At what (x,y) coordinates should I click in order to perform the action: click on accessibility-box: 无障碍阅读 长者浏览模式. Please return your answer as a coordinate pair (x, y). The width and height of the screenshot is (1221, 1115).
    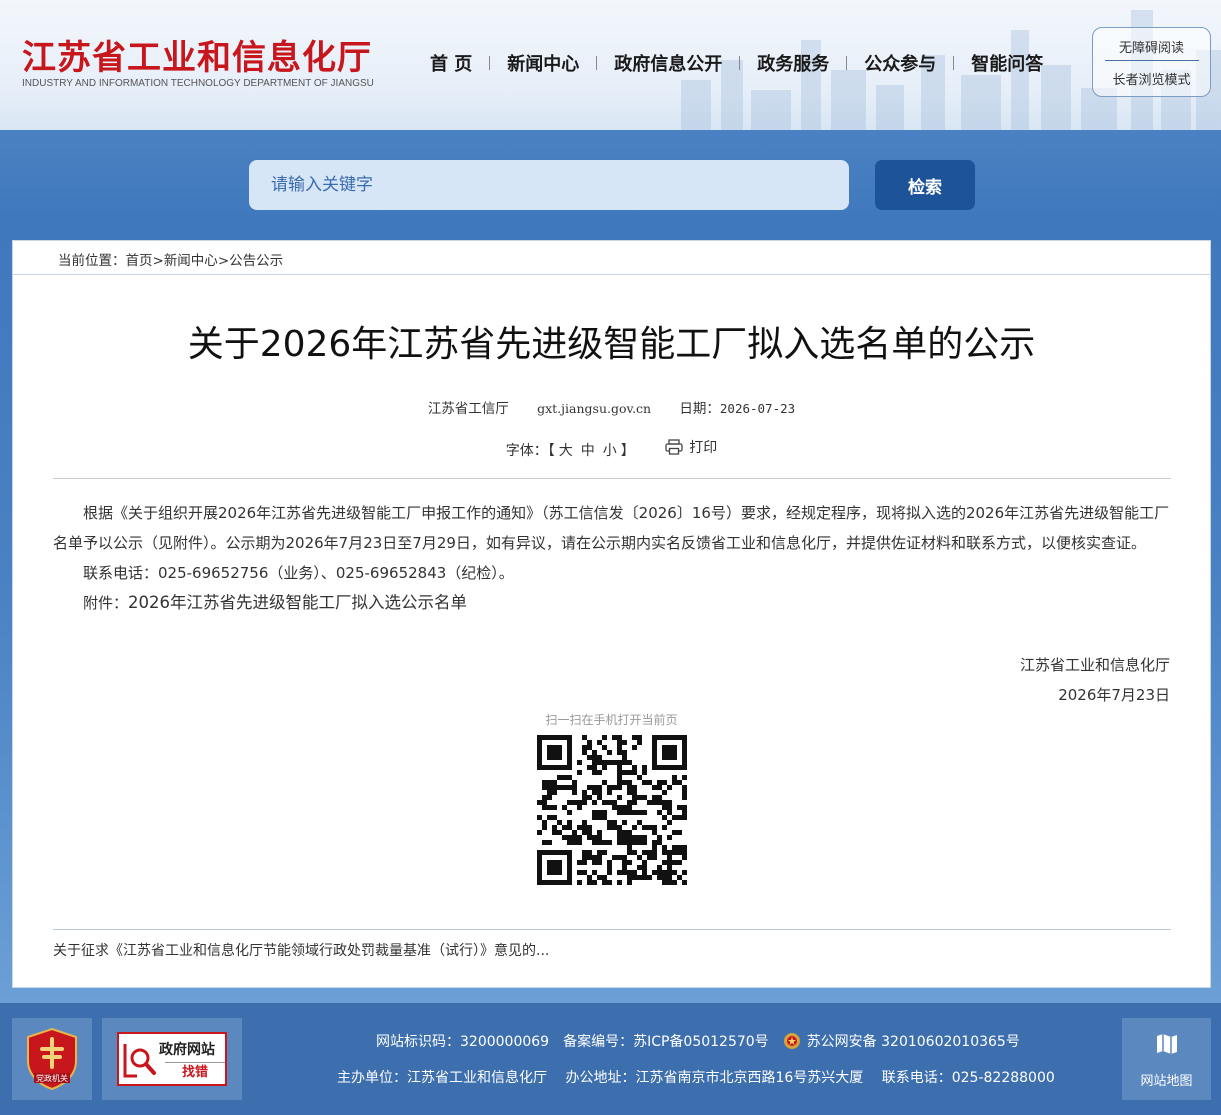
    Looking at the image, I should click on (1151, 62).